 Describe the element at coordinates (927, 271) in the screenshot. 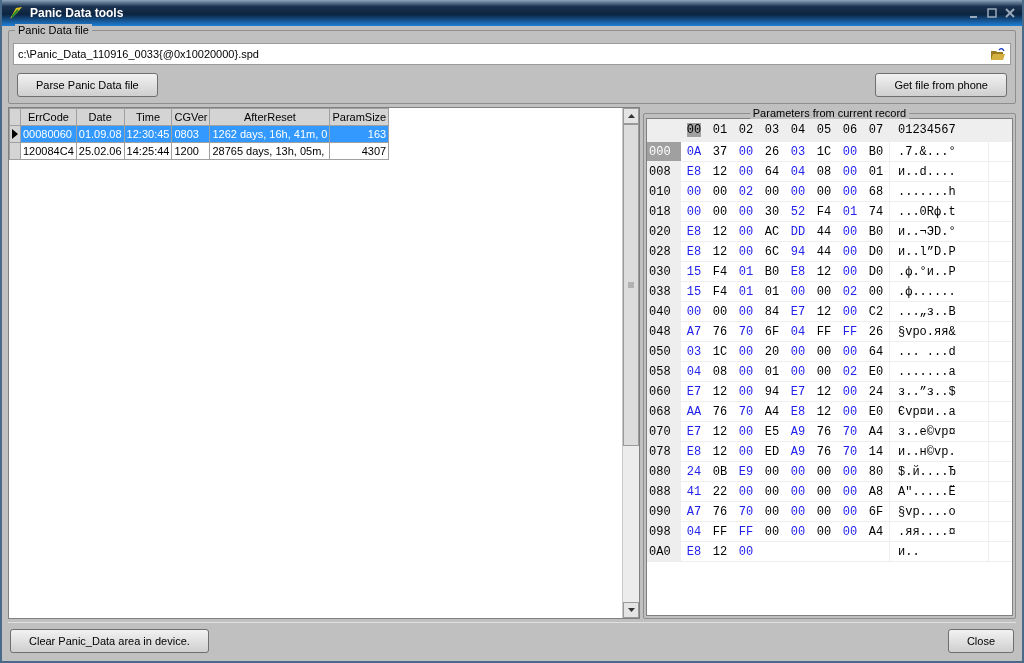

I see `ascii-text: .ф.°и..Р` at that location.